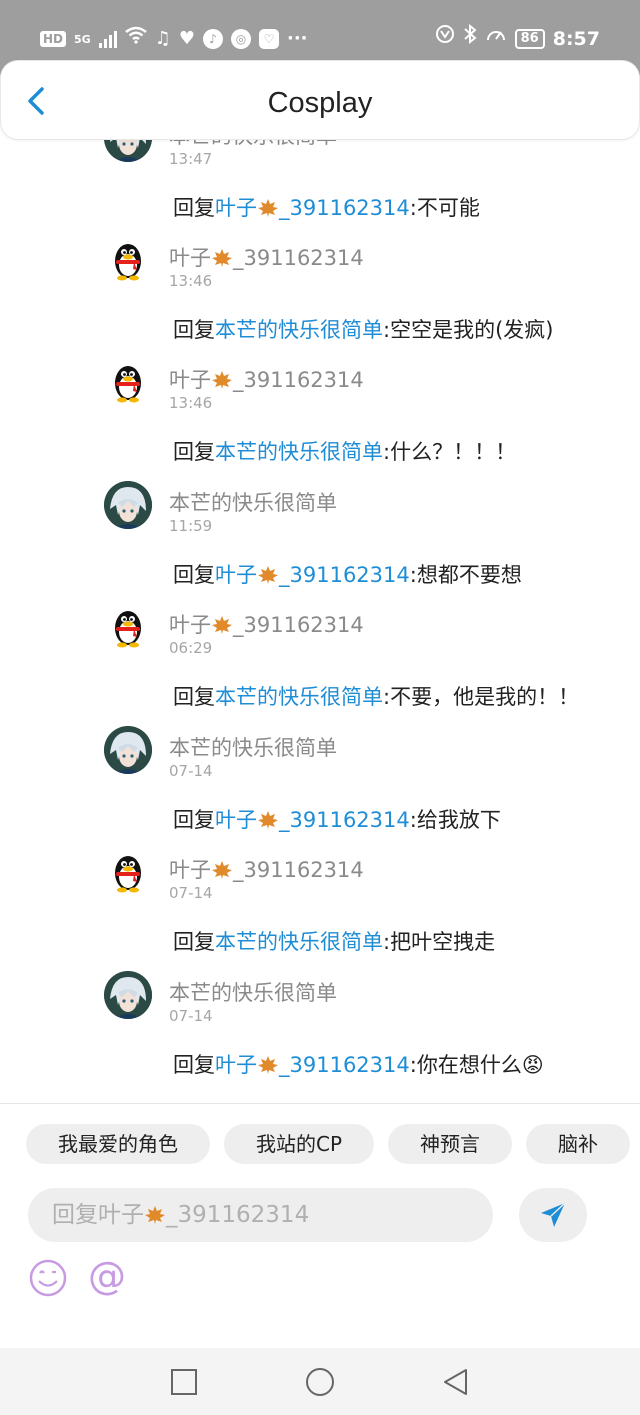 The image size is (640, 1415). I want to click on reply-timestamp: 06:29, so click(191, 648).